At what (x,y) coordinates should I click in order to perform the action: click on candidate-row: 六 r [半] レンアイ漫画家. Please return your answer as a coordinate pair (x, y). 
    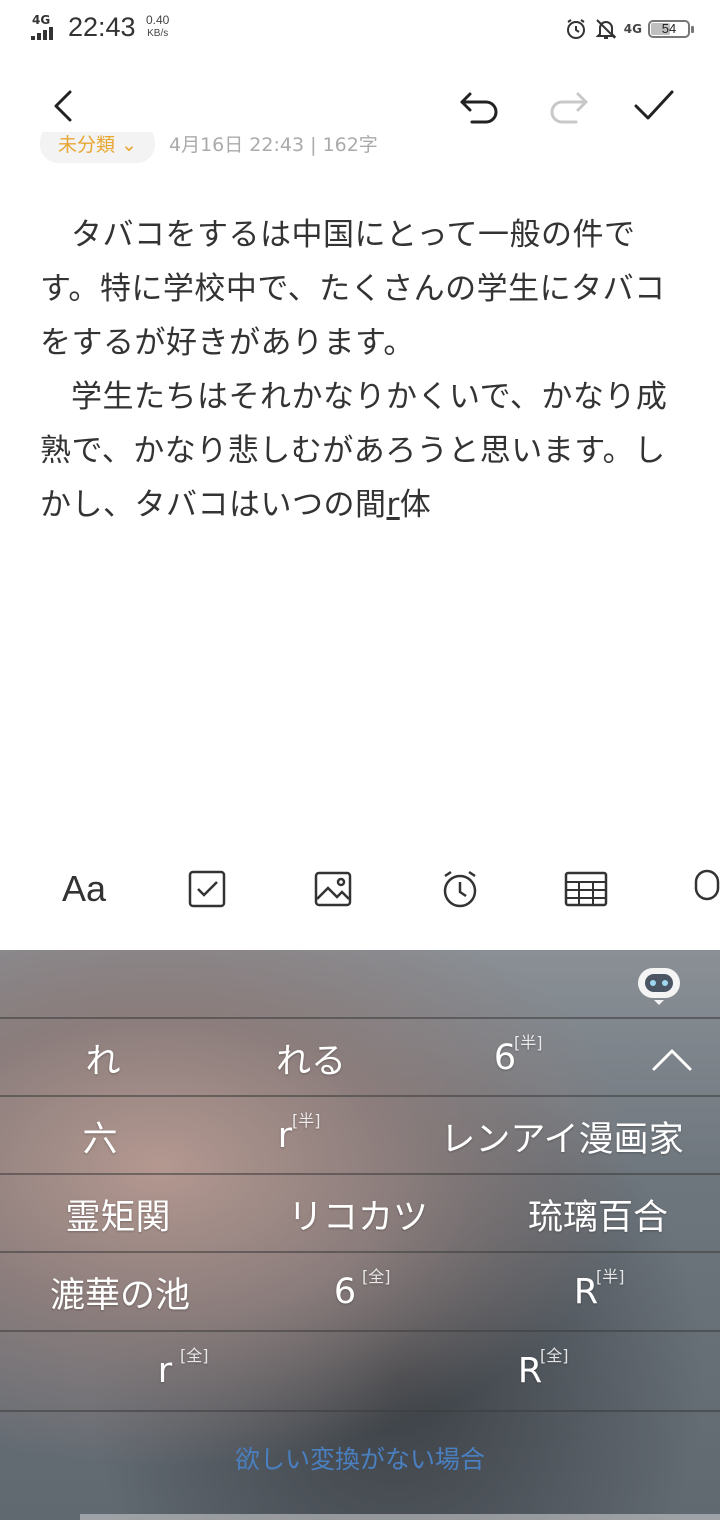
    Looking at the image, I should click on (360, 1135).